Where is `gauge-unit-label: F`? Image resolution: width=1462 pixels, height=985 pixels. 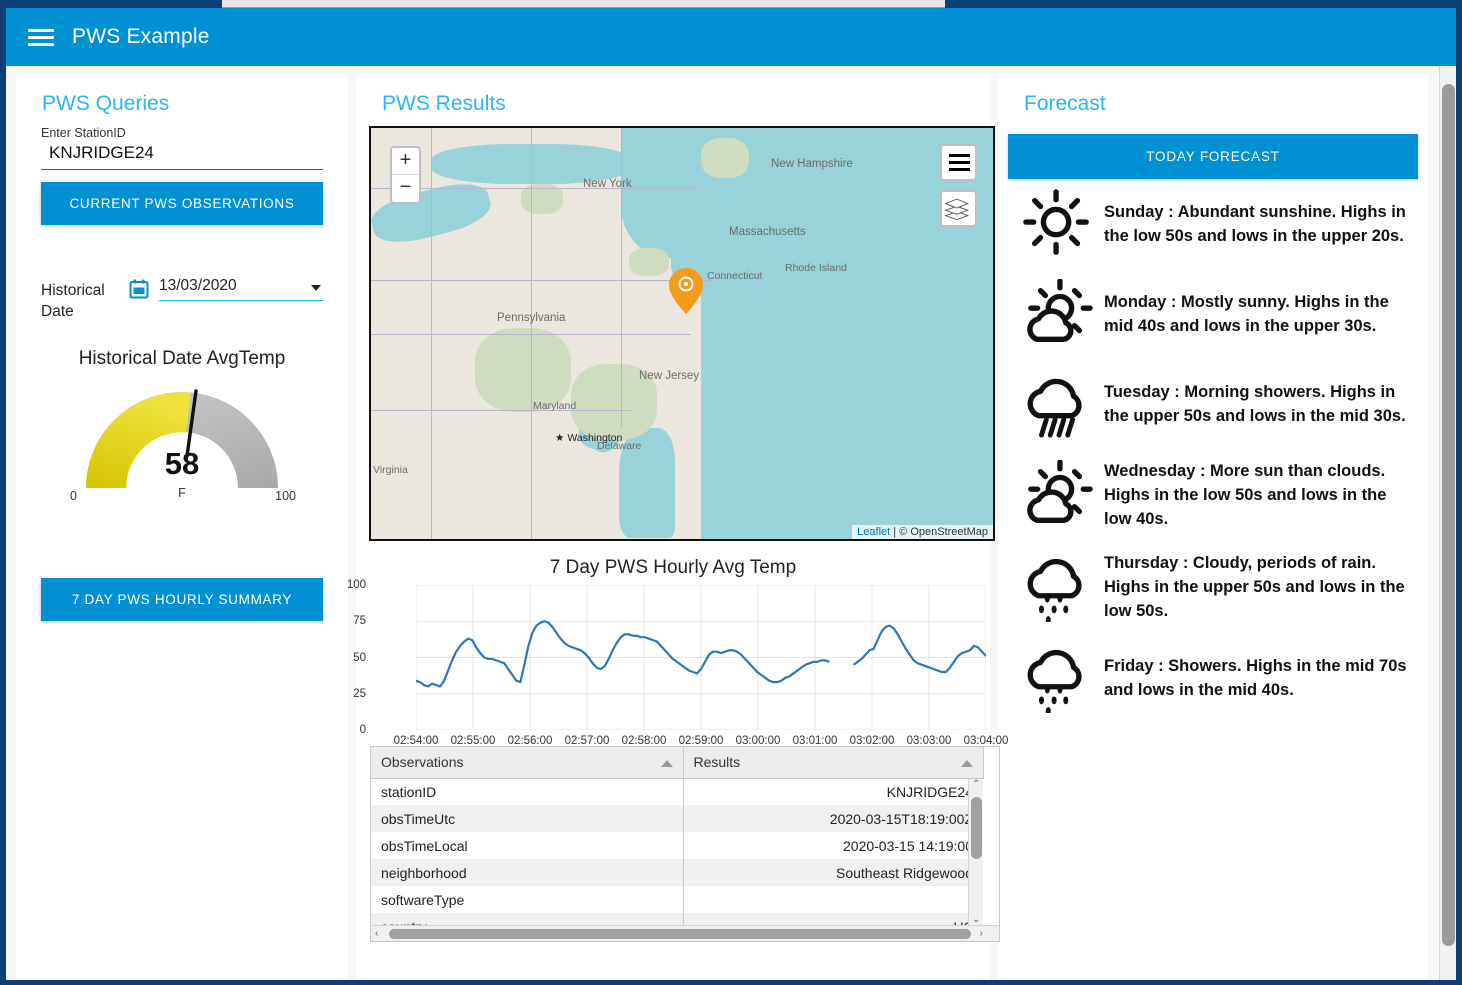
gauge-unit-label: F is located at coordinates (182, 493).